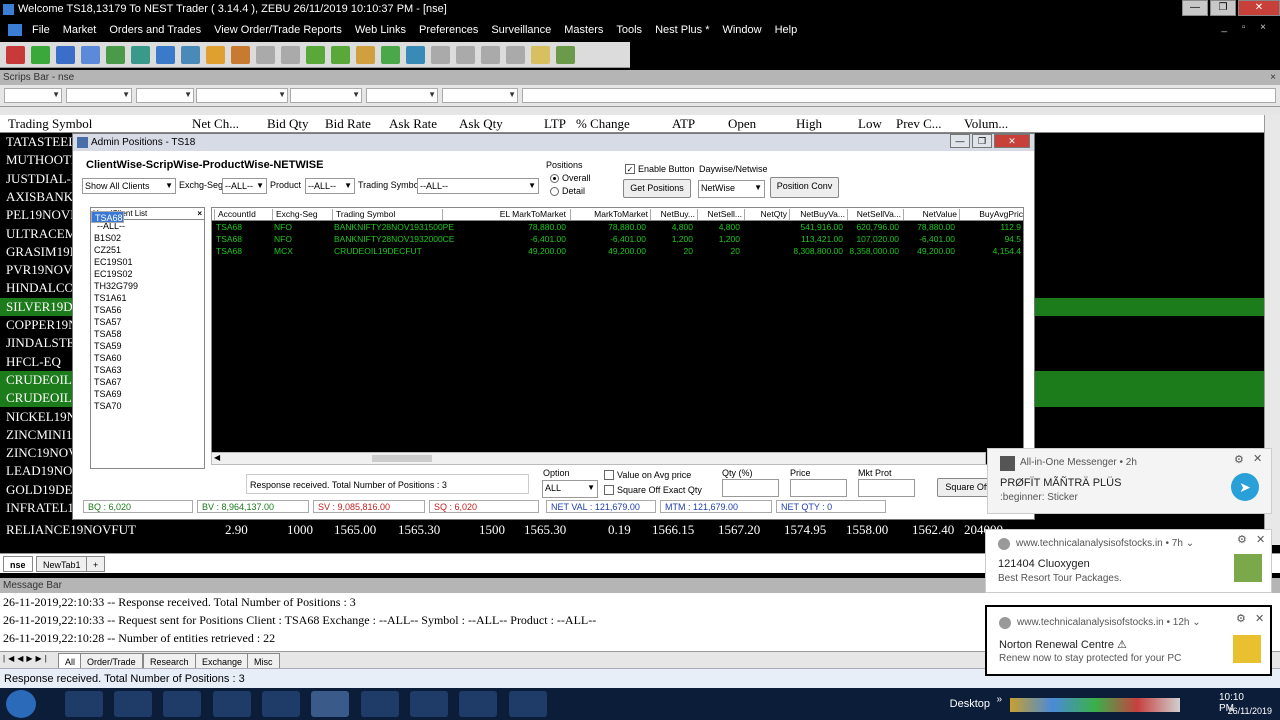 The image size is (1280, 720). I want to click on menu-market: Market, so click(80, 30).